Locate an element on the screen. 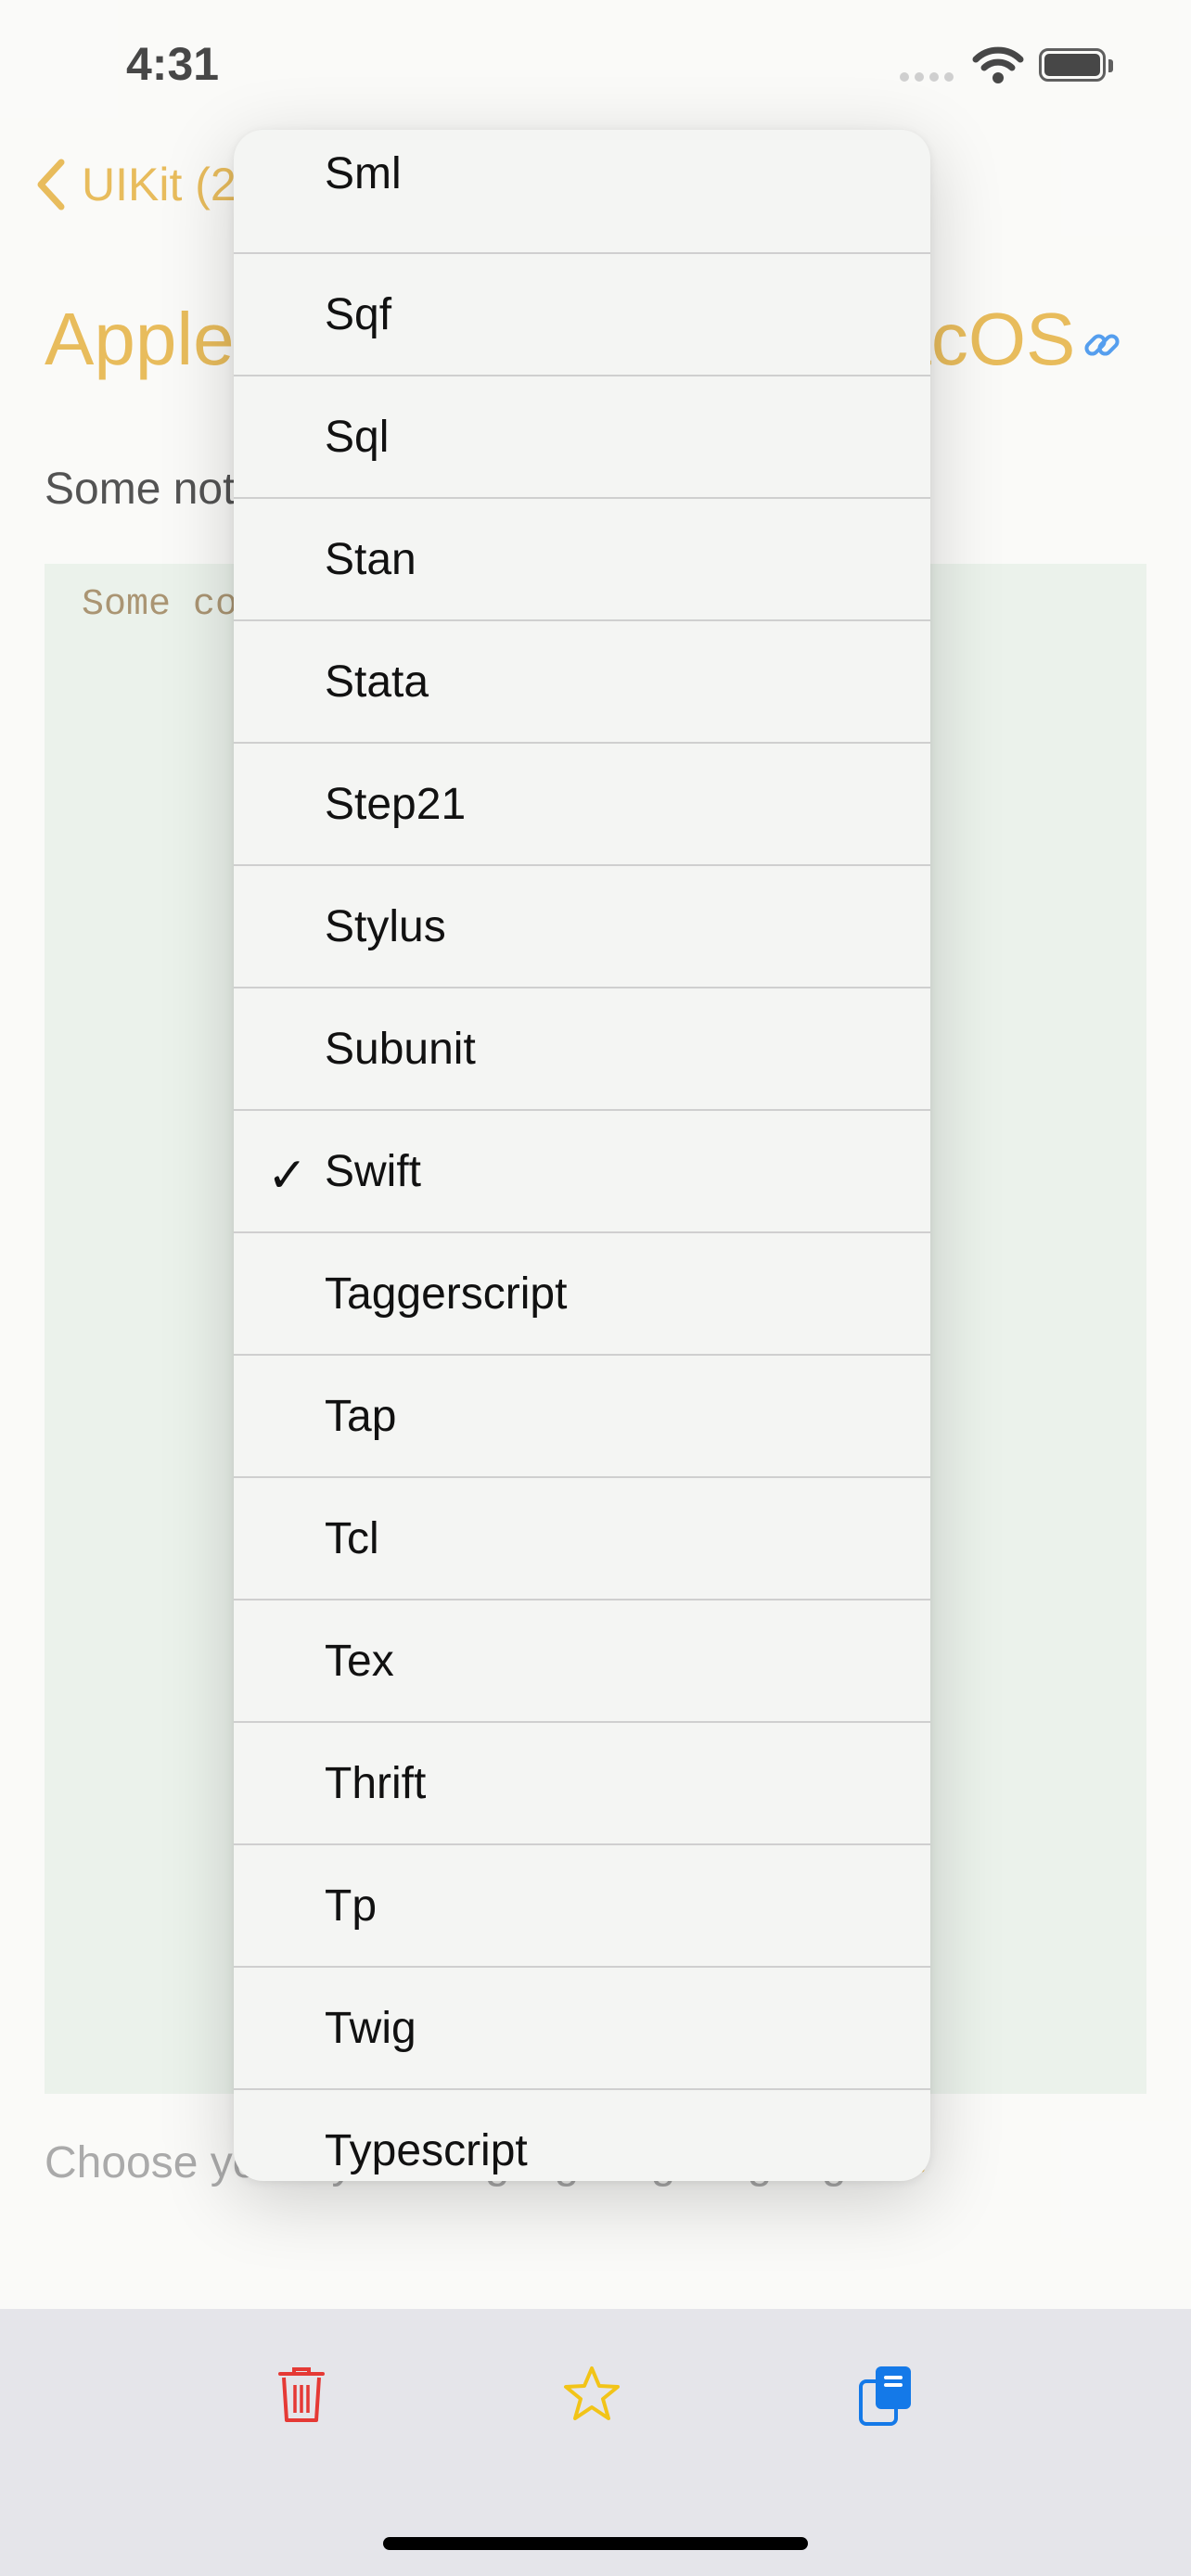  menu-item-label: Sml is located at coordinates (363, 173).